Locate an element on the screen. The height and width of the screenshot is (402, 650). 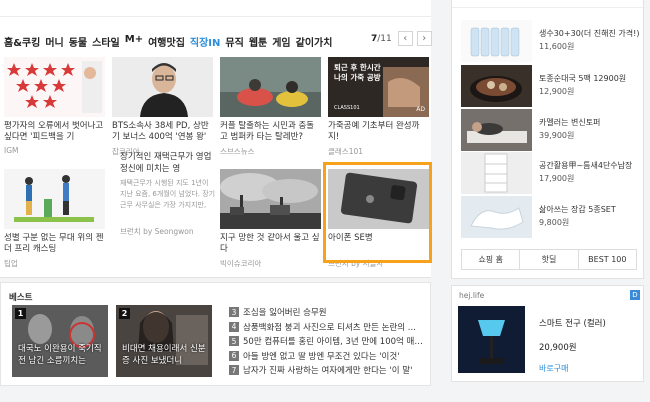
card-source: 빅이슈코리아 is located at coordinates (241, 263).